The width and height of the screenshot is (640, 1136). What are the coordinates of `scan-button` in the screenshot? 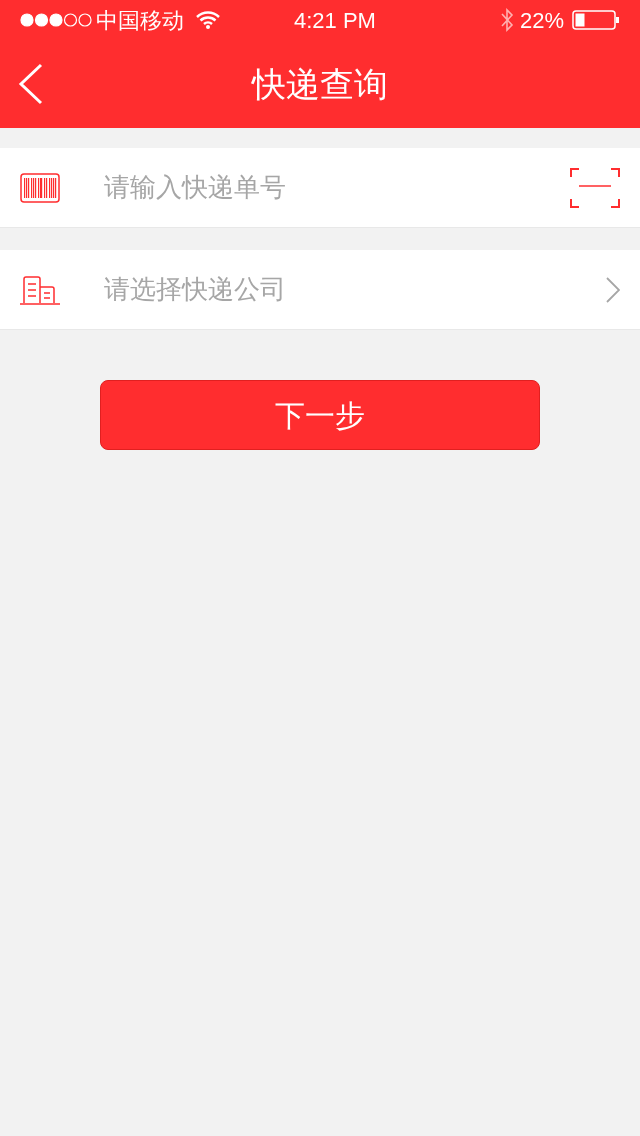 It's located at (595, 187).